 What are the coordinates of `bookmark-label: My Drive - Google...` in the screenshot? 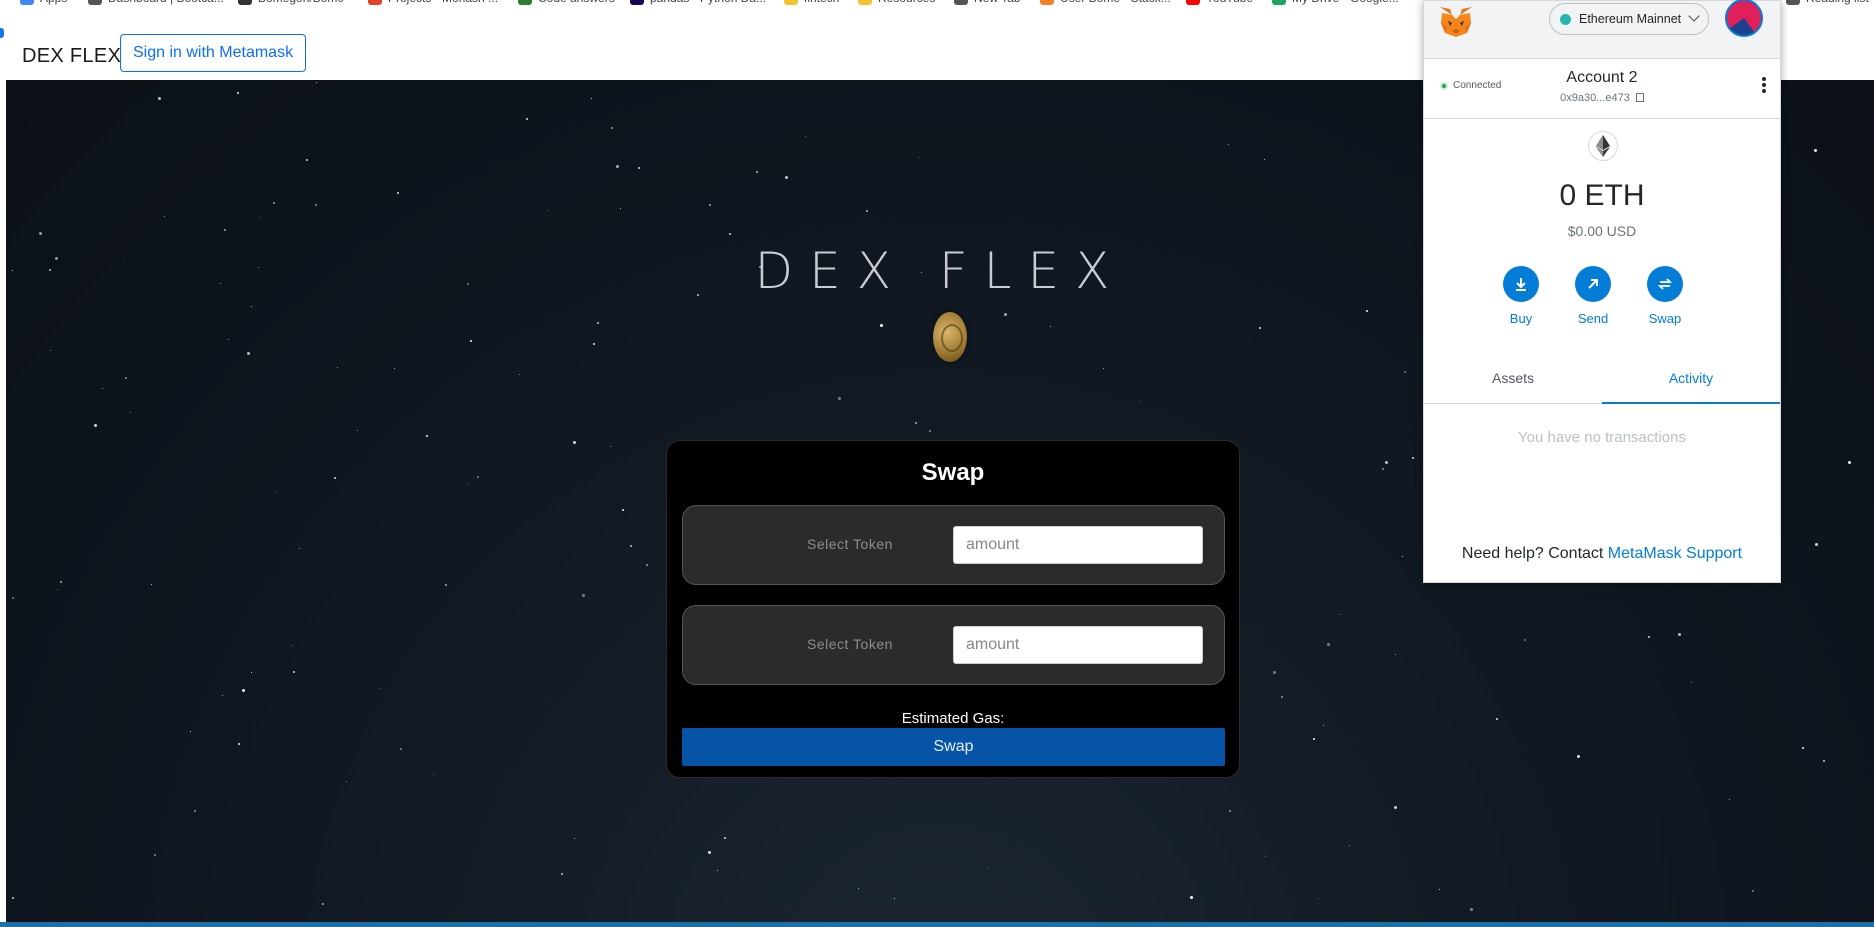 It's located at (1345, 2).